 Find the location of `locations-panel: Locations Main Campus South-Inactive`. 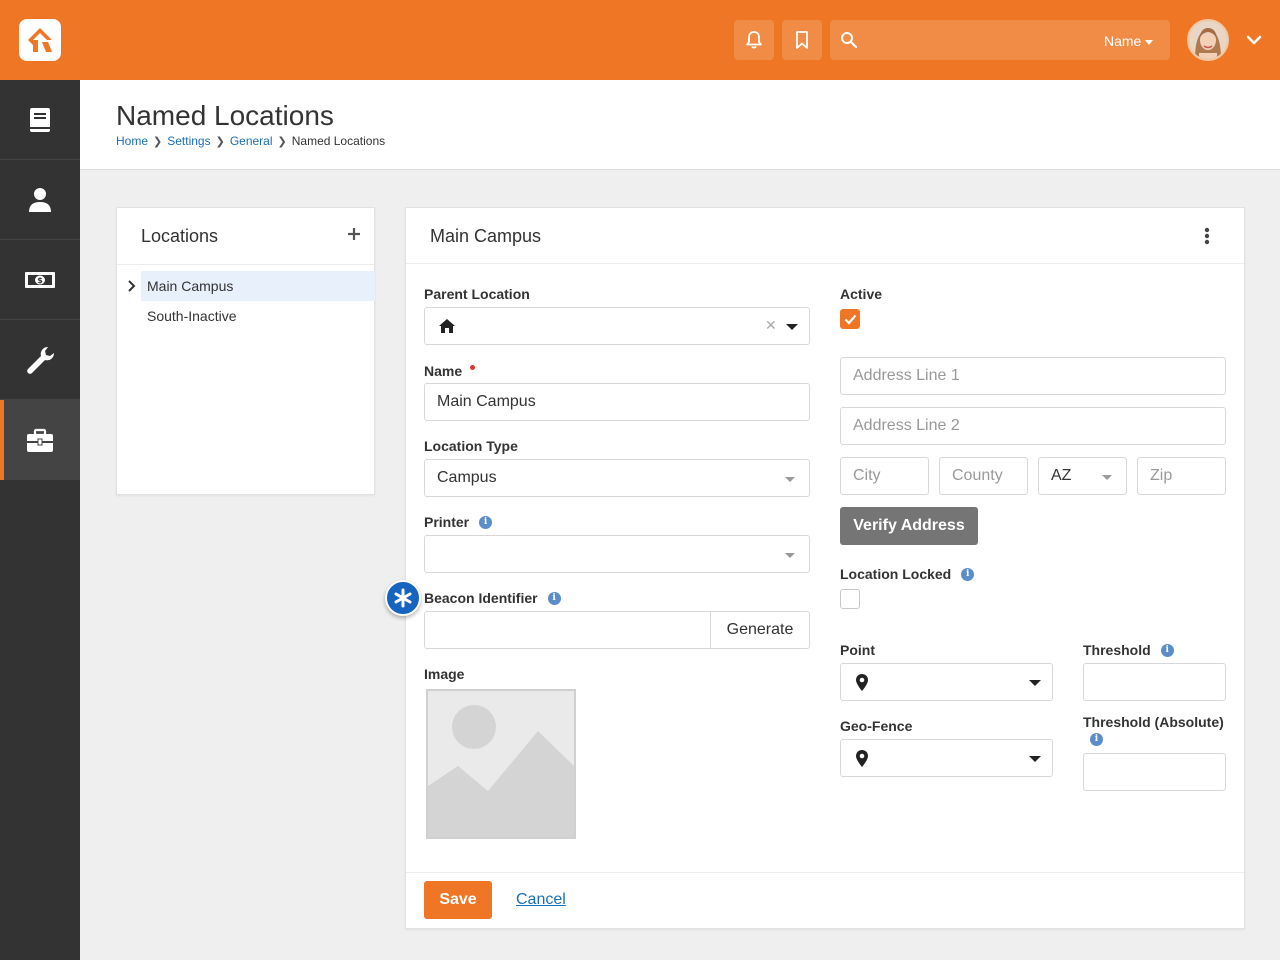

locations-panel: Locations Main Campus South-Inactive is located at coordinates (245, 351).